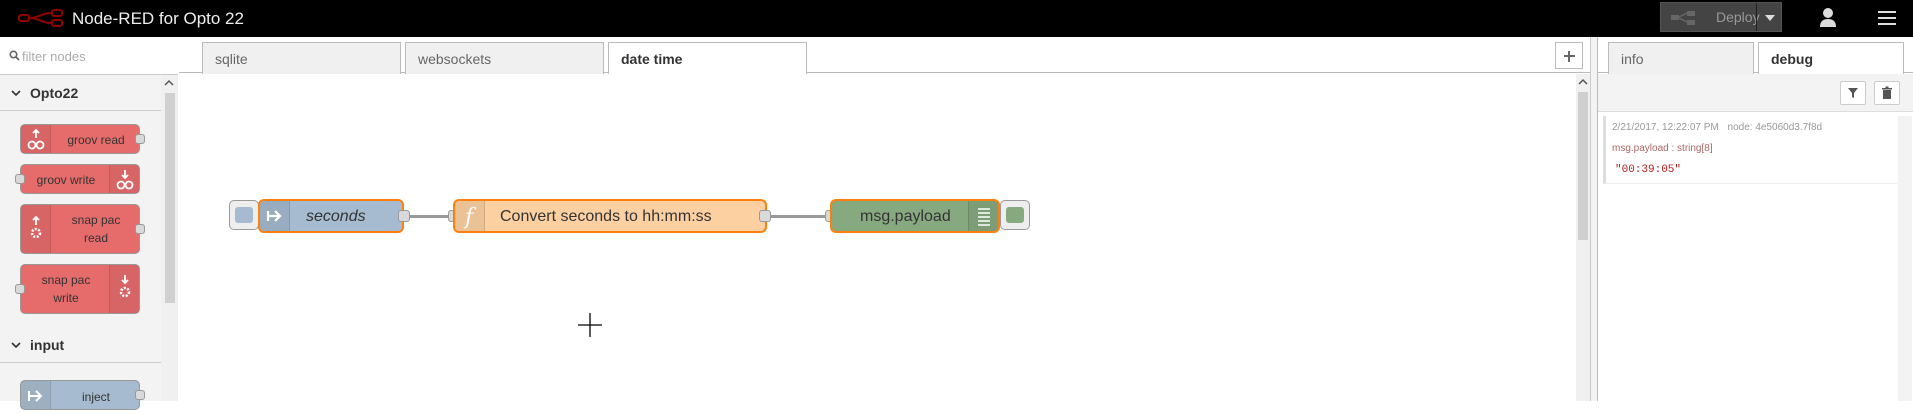 This screenshot has height=414, width=1913. I want to click on node-label: seconds, so click(336, 216).